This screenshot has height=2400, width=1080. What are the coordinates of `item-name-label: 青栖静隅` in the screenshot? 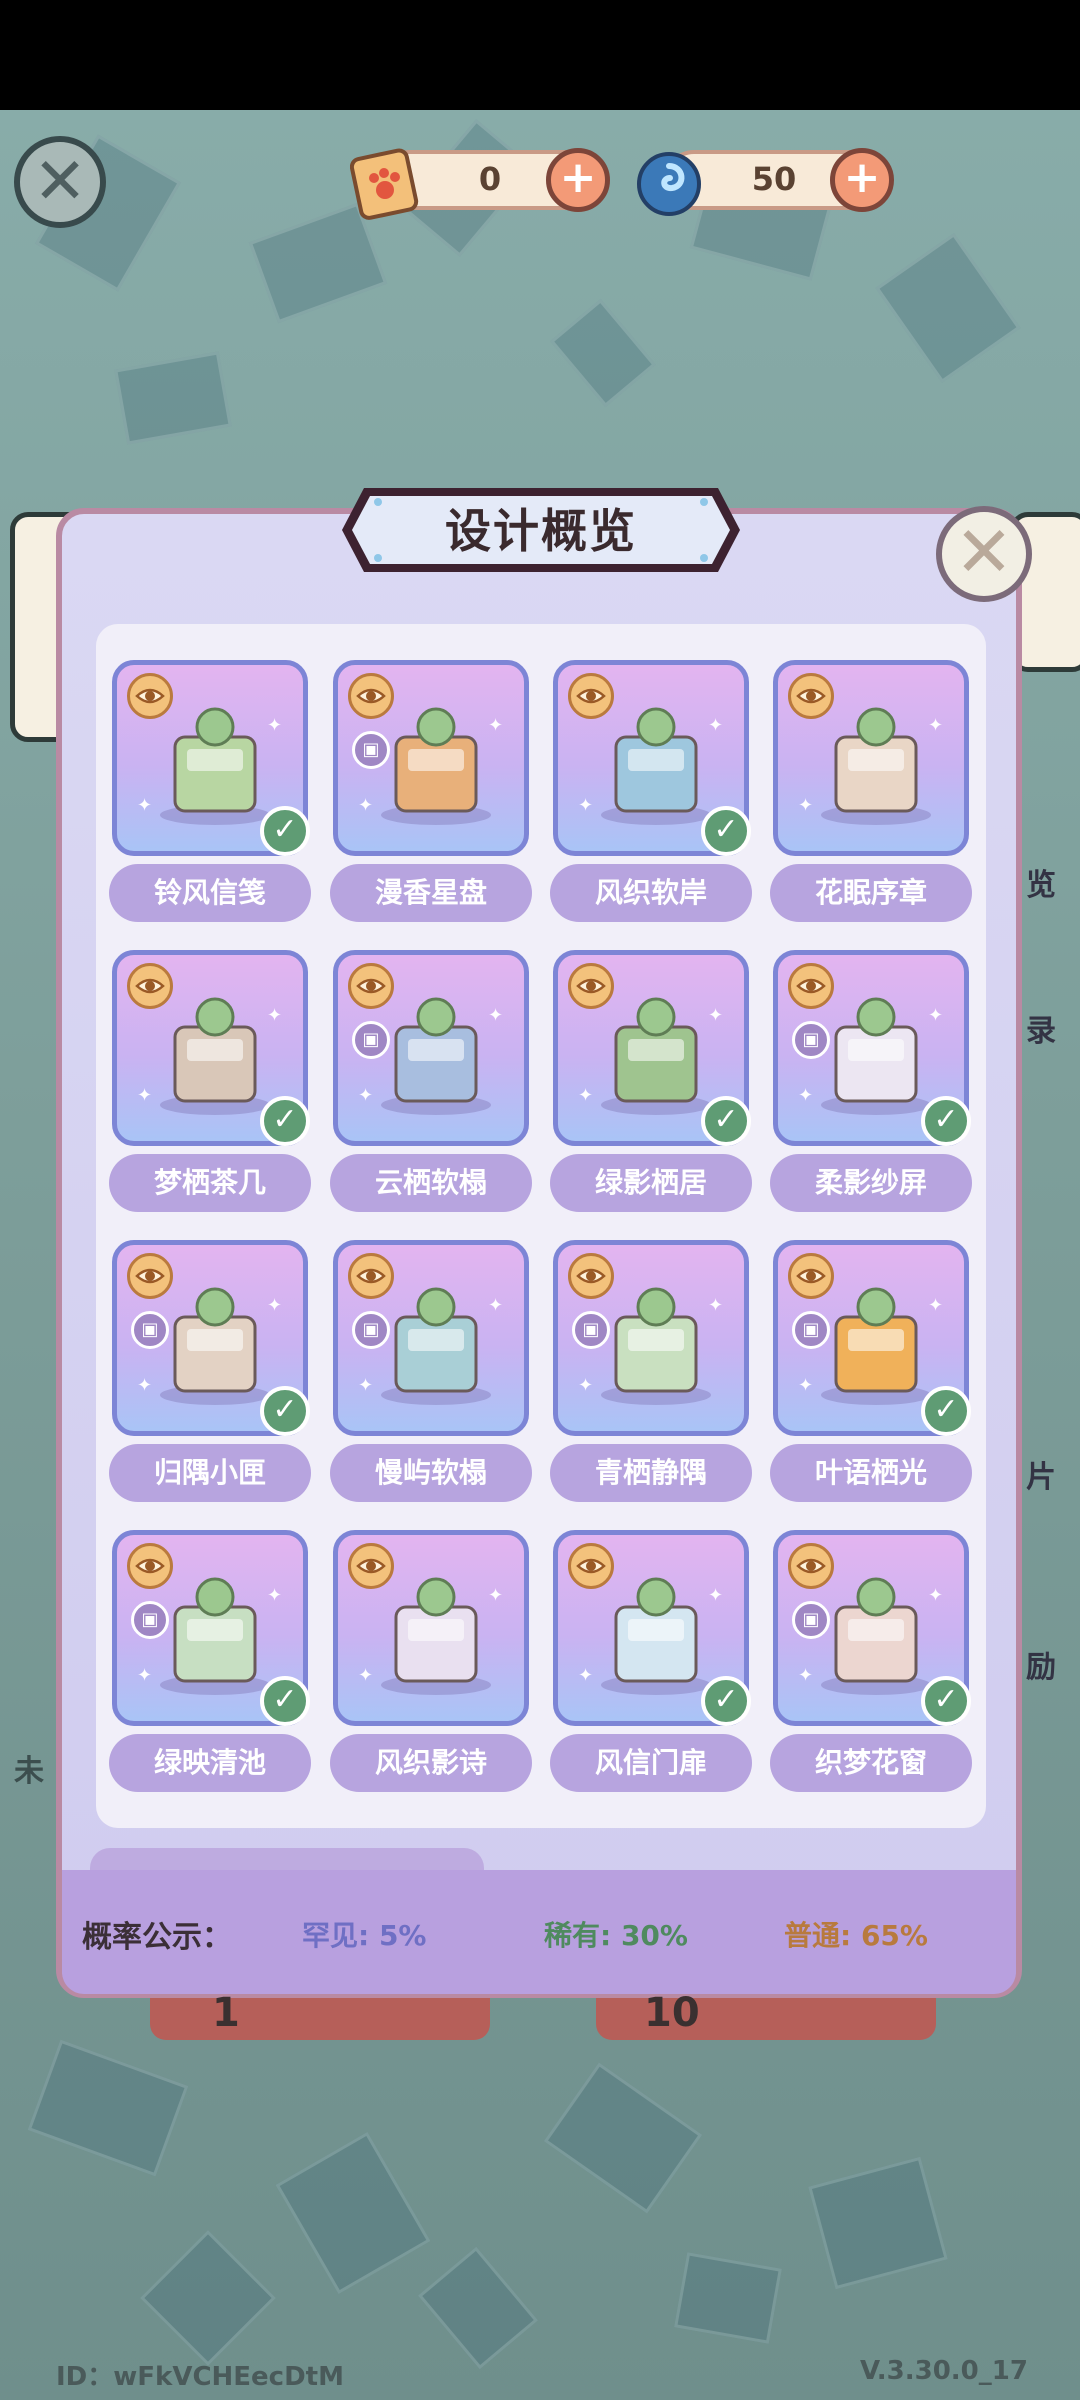 It's located at (651, 1473).